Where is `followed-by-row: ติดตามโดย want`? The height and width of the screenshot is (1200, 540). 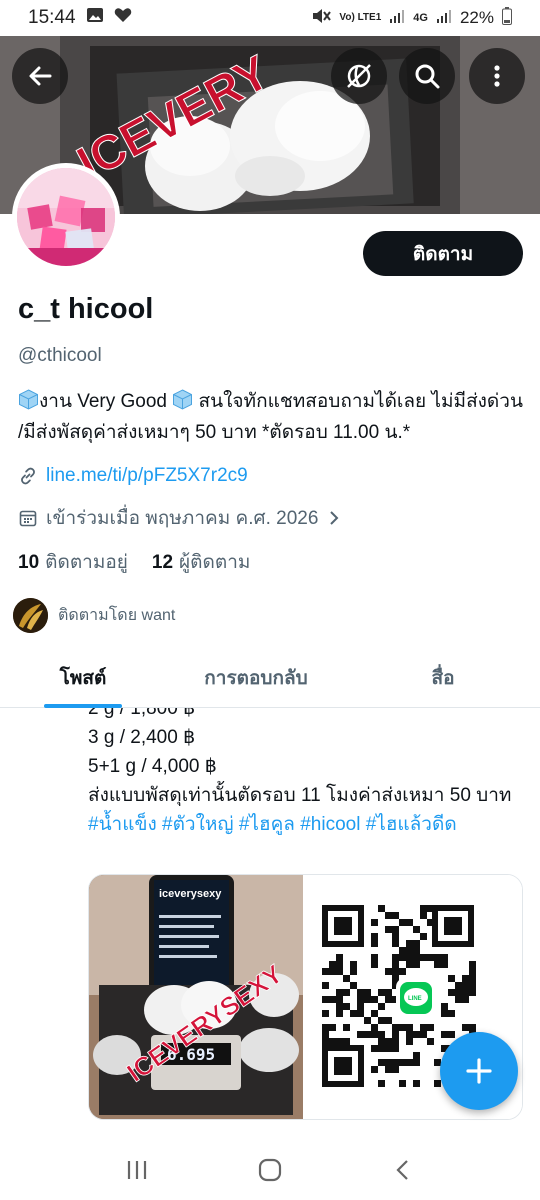 followed-by-row: ติดตามโดย want is located at coordinates (94, 615).